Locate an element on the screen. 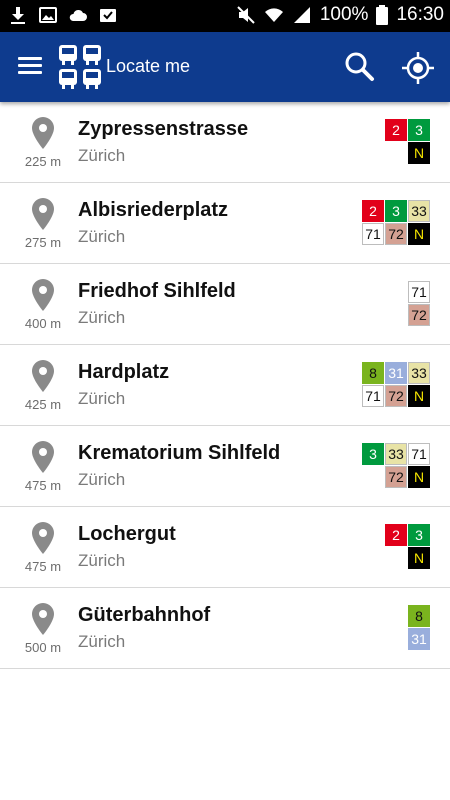  line-badge-row: 31 is located at coordinates (419, 639).